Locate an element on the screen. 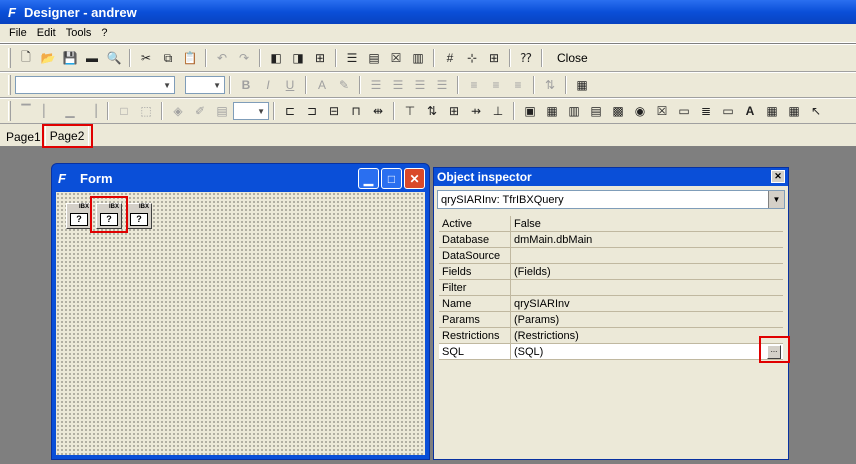 The width and height of the screenshot is (856, 464). property-row: DataSource is located at coordinates (611, 256).